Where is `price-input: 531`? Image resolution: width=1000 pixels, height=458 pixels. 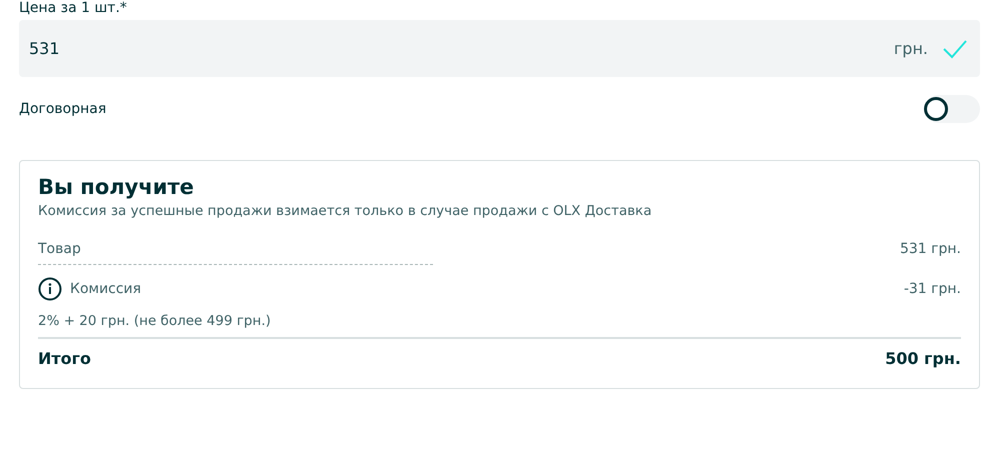 price-input: 531 is located at coordinates (461, 48).